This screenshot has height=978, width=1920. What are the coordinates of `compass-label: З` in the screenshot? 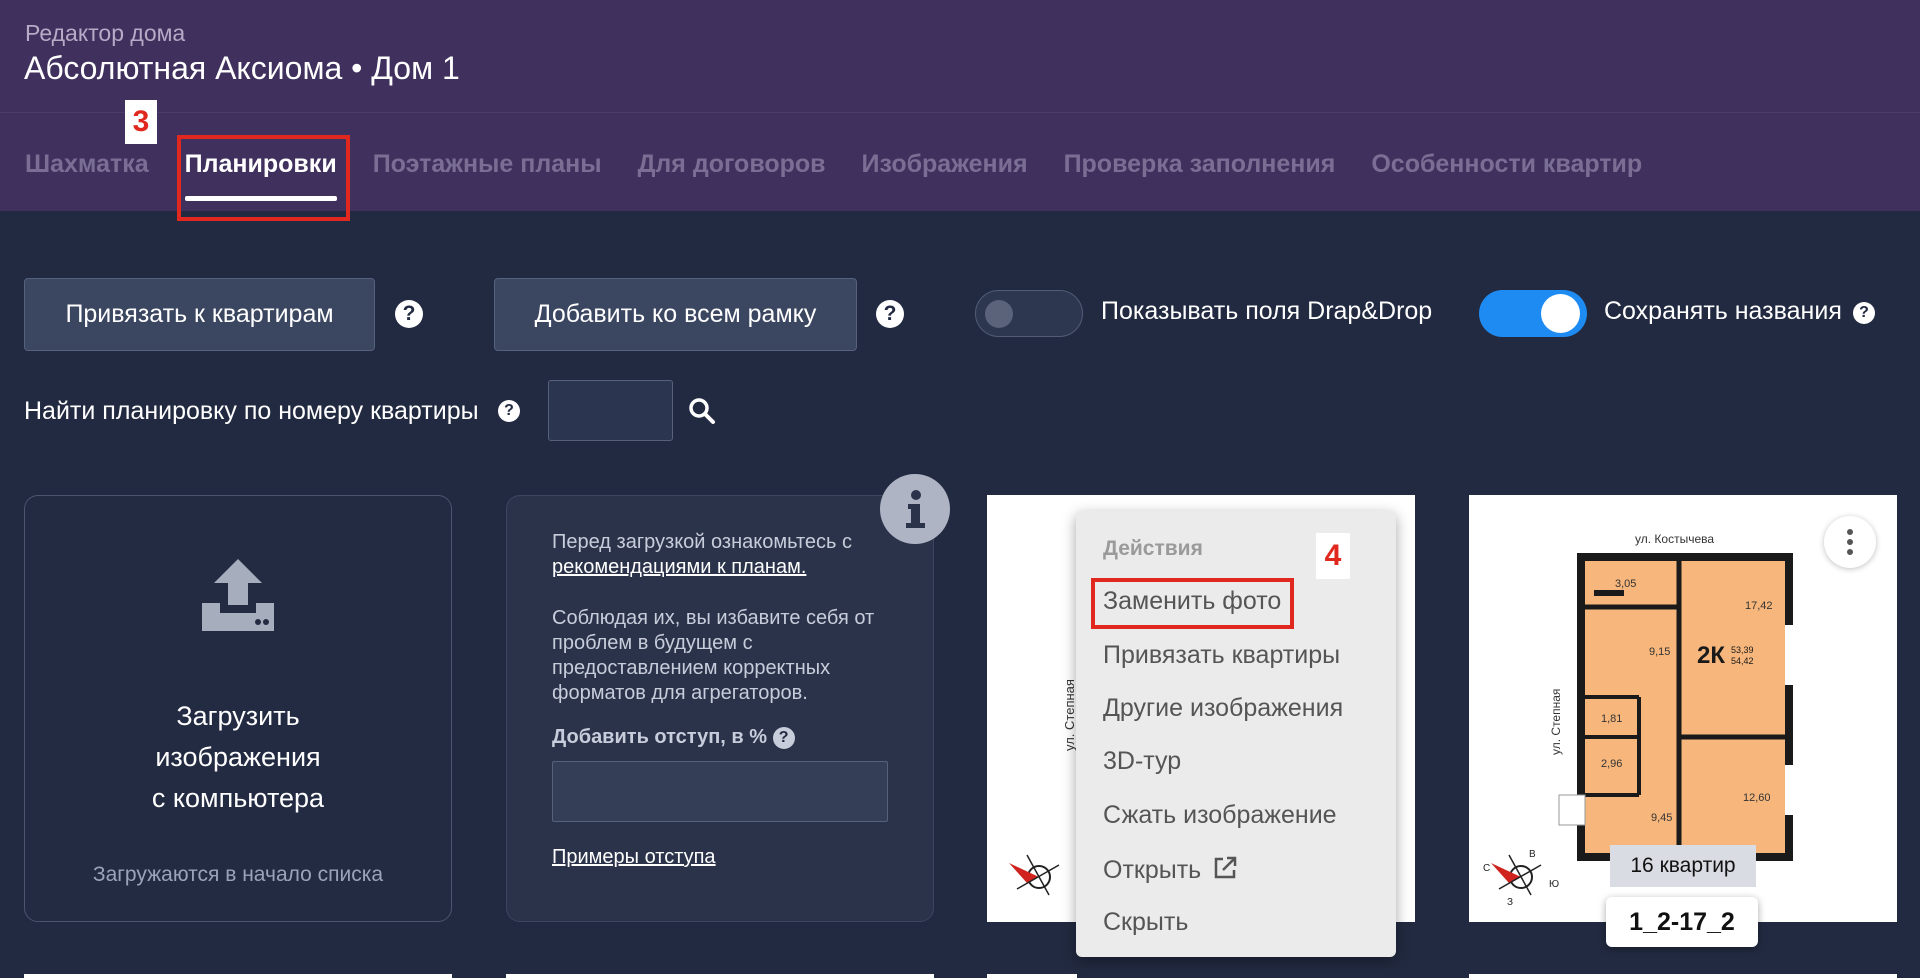 It's located at (1510, 902).